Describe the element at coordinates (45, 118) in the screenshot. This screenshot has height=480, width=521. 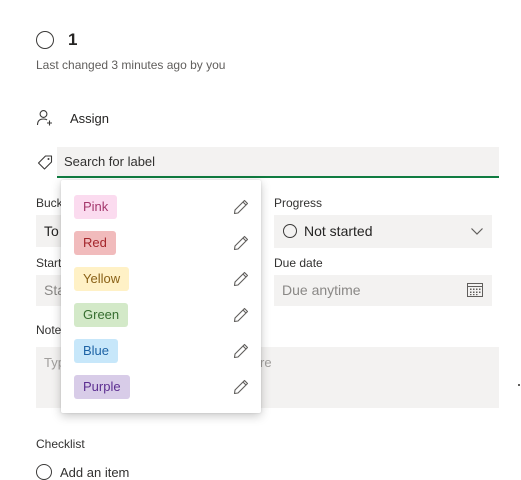
I see `person-add-icon` at that location.